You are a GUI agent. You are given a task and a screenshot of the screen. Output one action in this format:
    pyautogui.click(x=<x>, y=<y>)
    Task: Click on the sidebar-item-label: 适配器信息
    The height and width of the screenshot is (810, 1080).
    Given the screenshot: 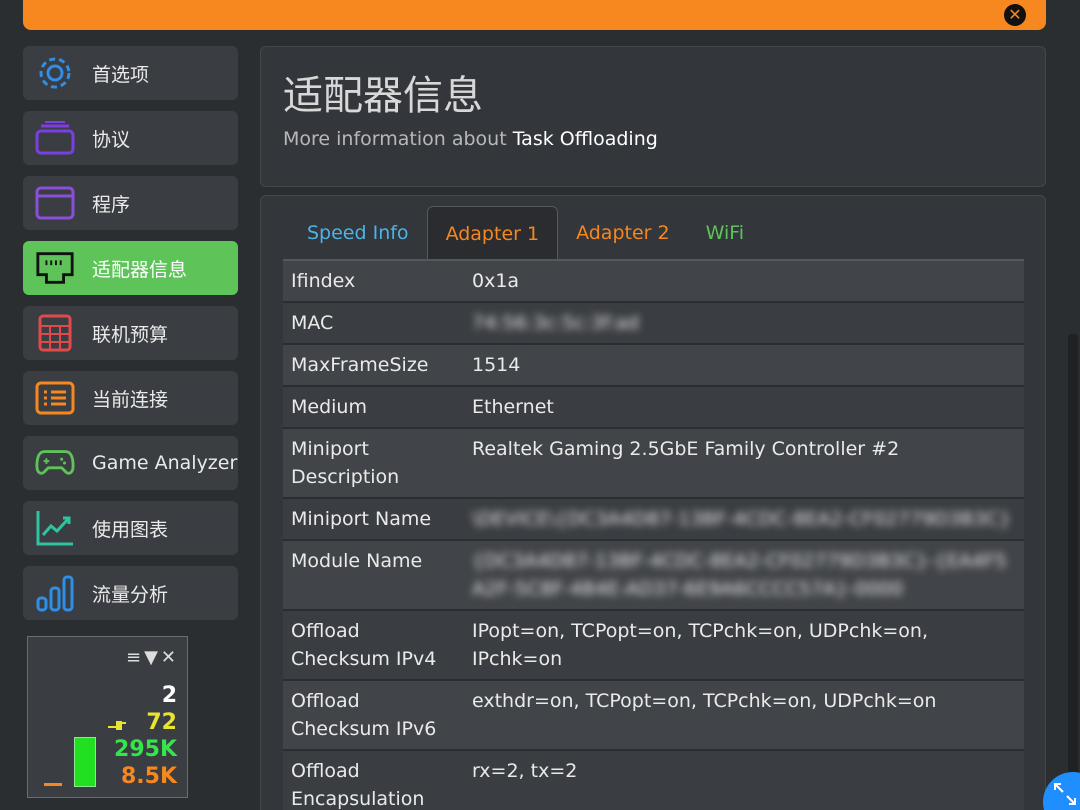 What is the action you would take?
    pyautogui.click(x=140, y=269)
    